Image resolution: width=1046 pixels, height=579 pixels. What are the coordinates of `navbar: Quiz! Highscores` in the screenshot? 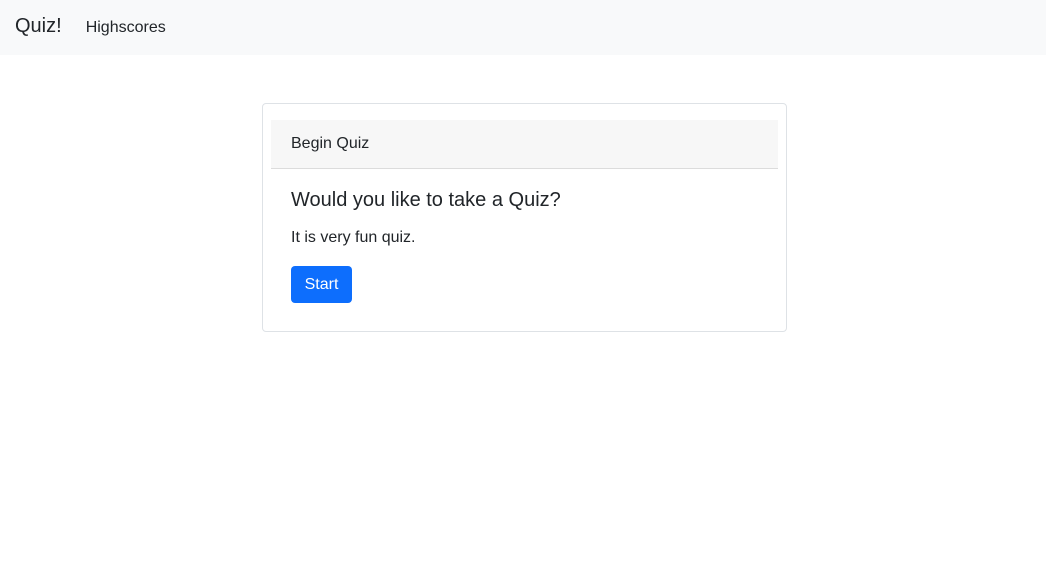 It's located at (523, 27).